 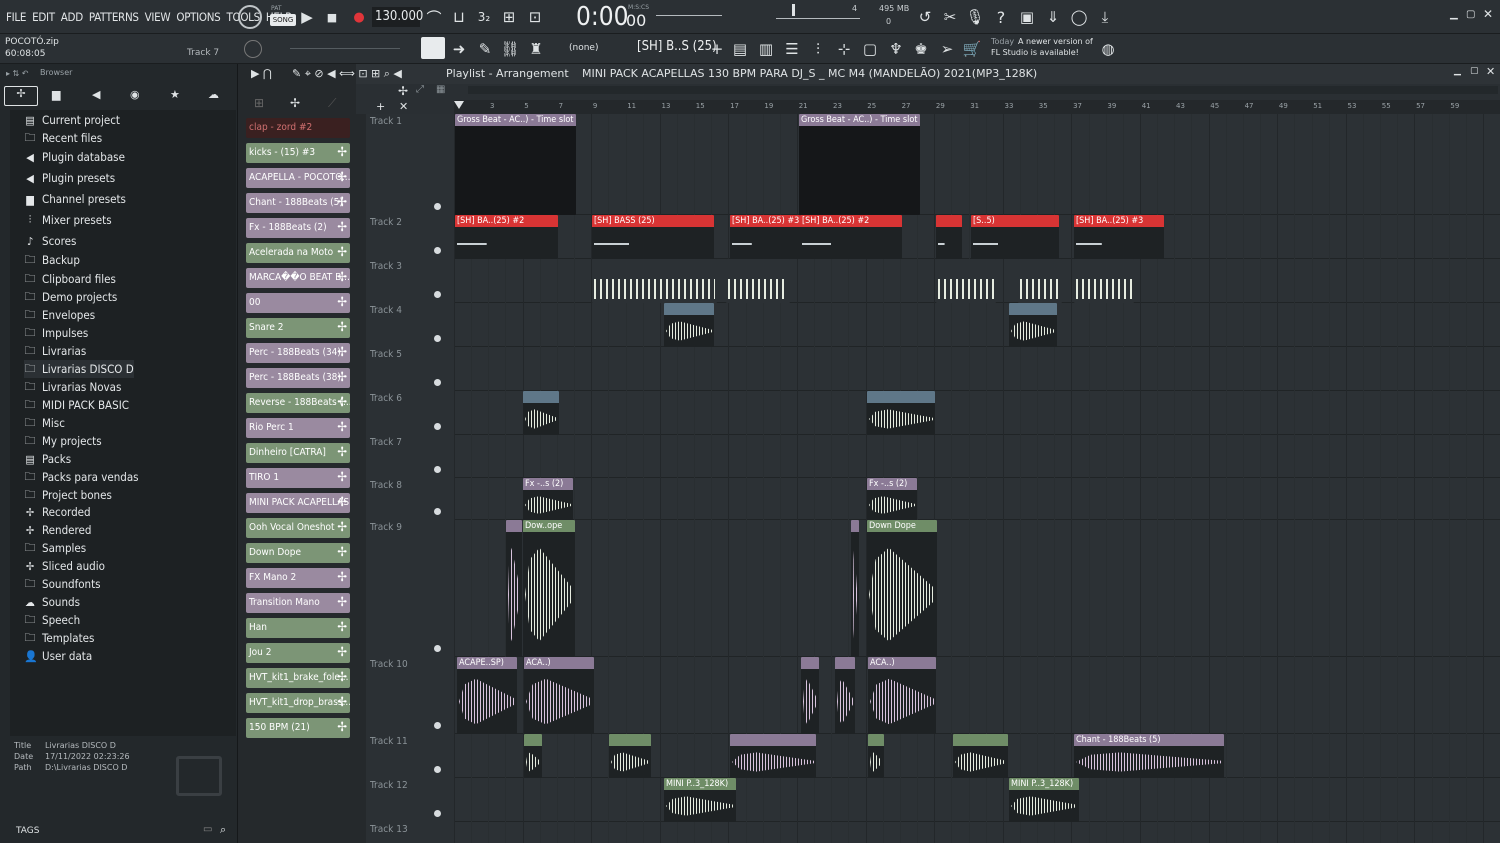 I want to click on channel-button: Perc - 188Beats (38) ✢, so click(x=298, y=378).